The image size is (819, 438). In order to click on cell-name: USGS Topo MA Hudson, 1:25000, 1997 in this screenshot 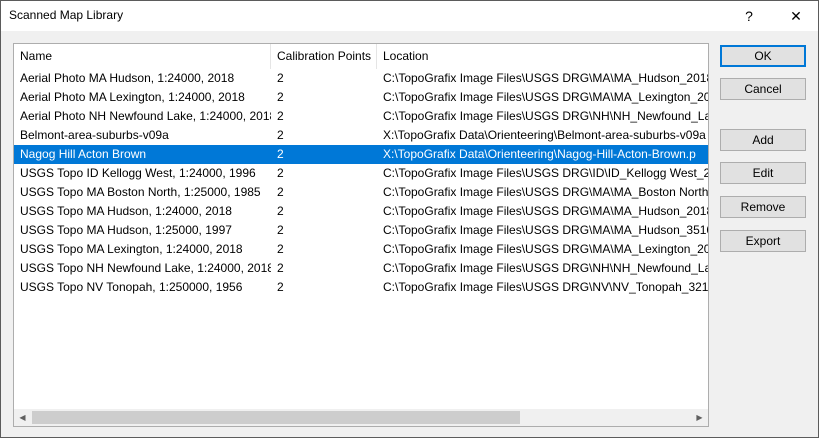, I will do `click(126, 230)`.